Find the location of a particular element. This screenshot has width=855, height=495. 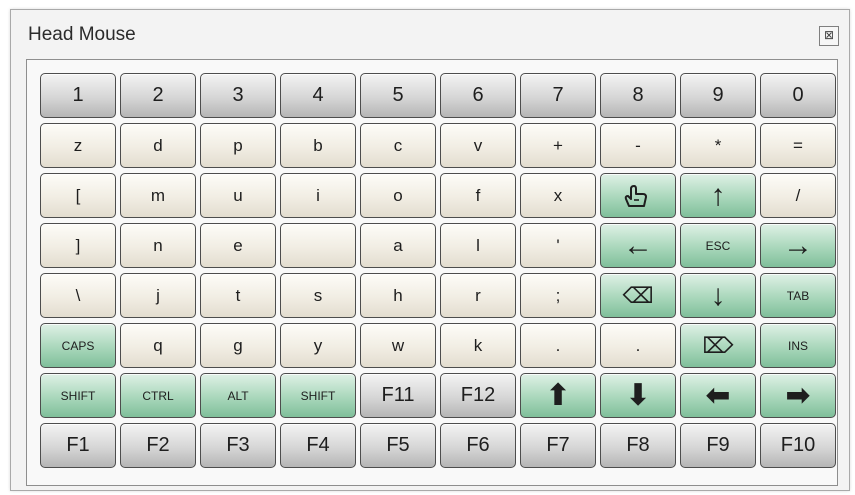

key-d: d is located at coordinates (158, 145).